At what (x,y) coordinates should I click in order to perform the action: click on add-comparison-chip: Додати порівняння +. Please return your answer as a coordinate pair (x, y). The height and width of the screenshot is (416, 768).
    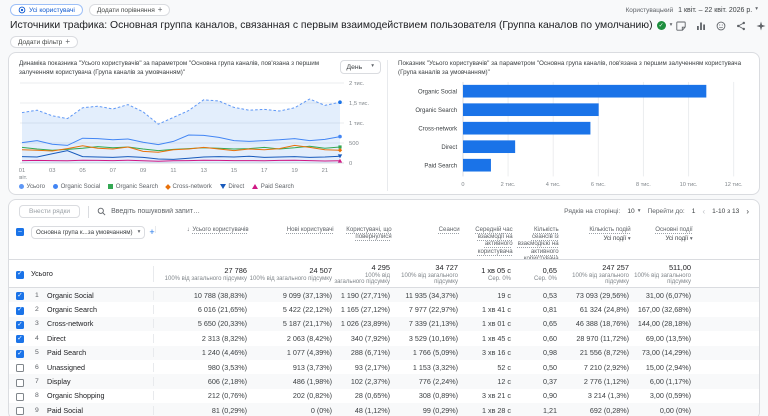
    Looking at the image, I should click on (129, 10).